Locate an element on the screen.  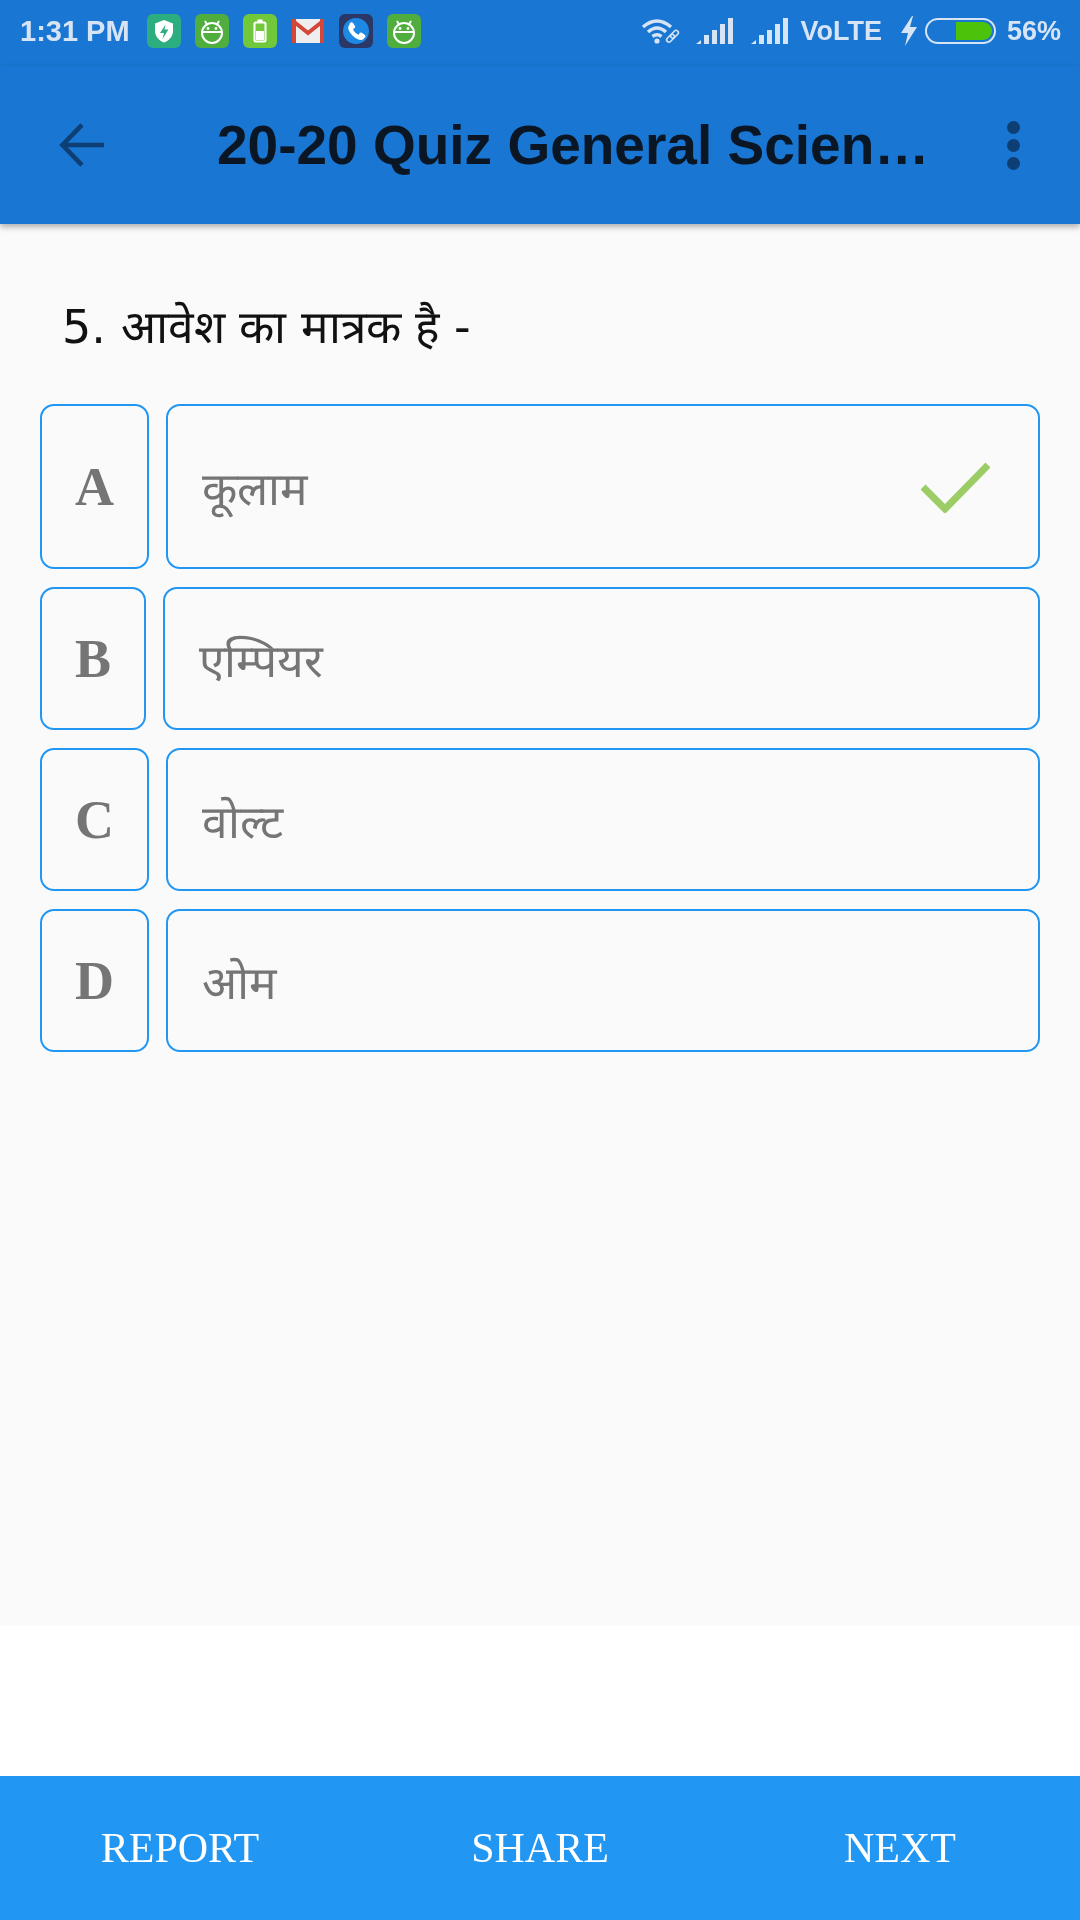
phone-icon is located at coordinates (355, 31).